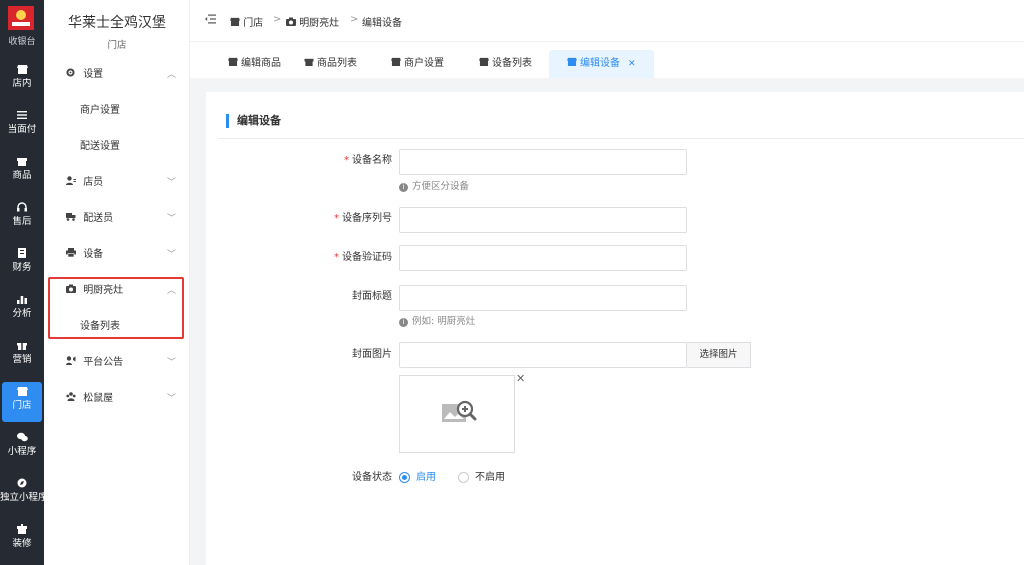  I want to click on label-serial-no: * 设备序列号, so click(363, 218).